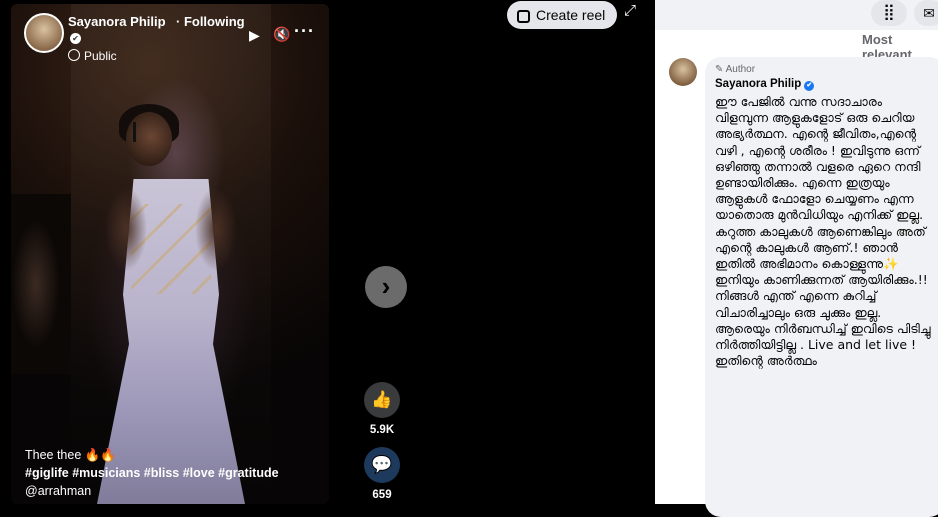 This screenshot has width=938, height=517. Describe the element at coordinates (926, 13) in the screenshot. I see `messenger-icon: ✉` at that location.